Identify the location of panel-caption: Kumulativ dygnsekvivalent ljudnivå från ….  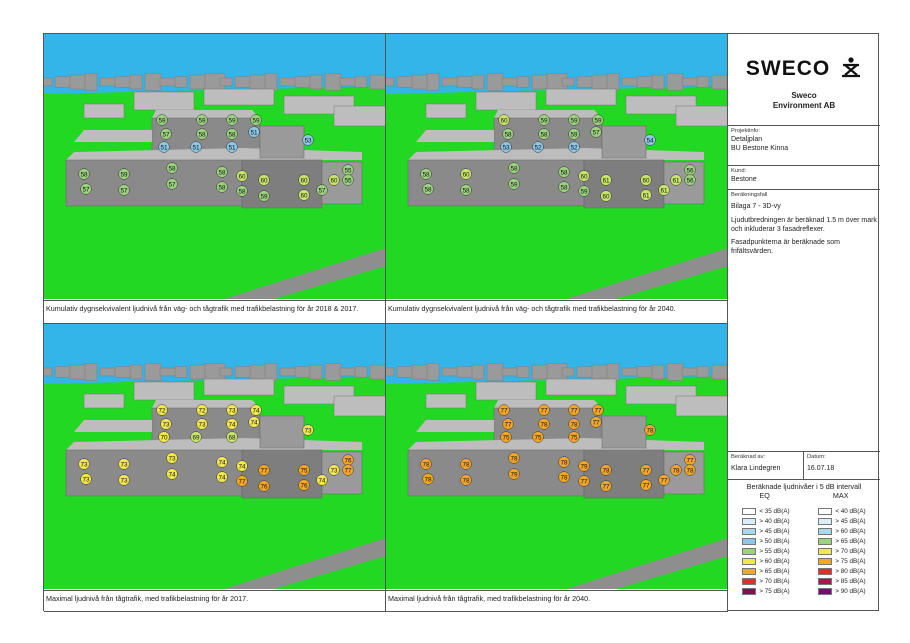
(556, 311).